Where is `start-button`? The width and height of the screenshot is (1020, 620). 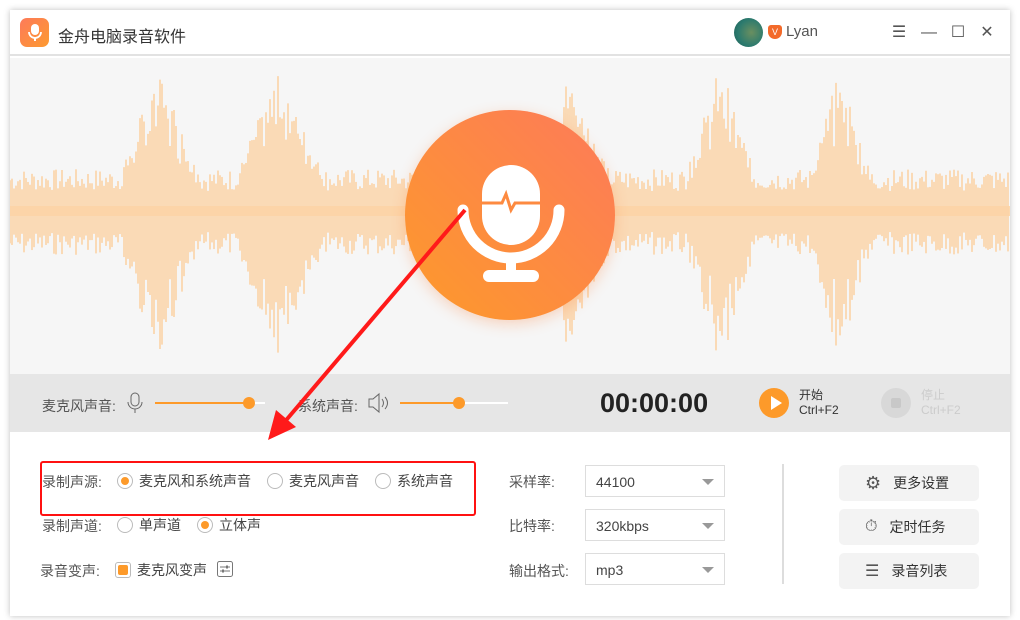
start-button is located at coordinates (774, 403).